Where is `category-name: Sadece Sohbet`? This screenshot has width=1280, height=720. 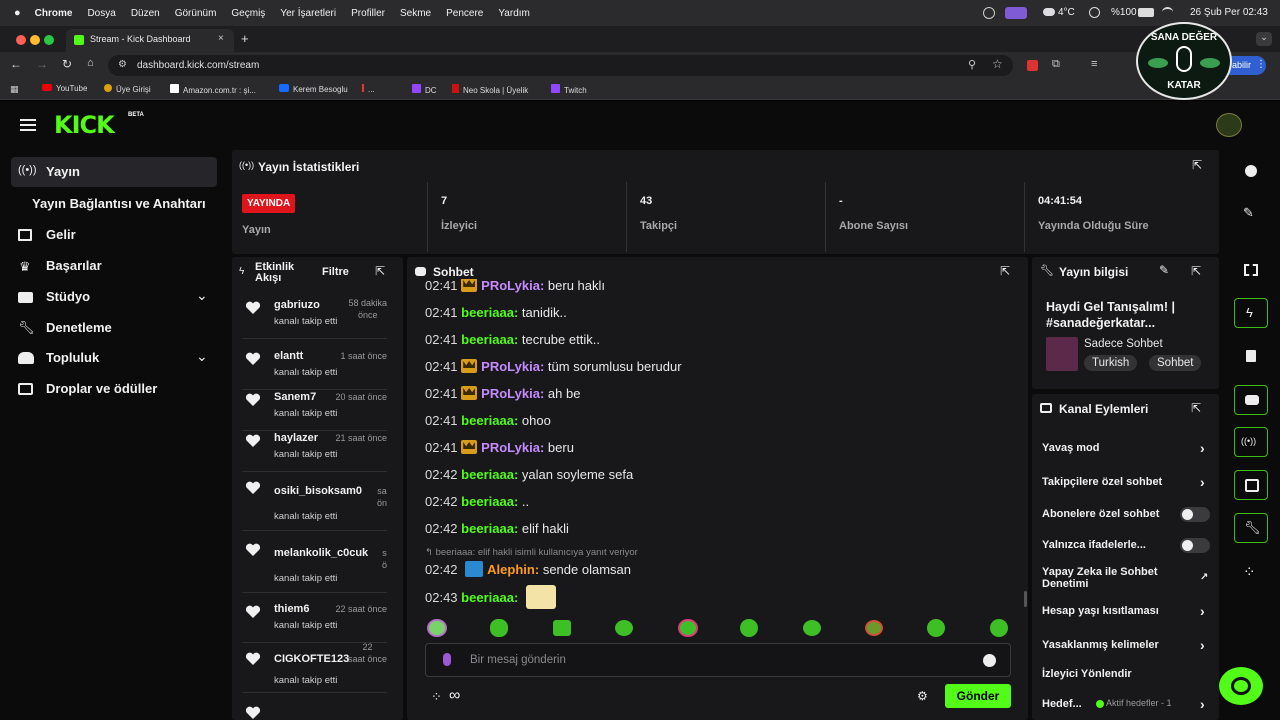
category-name: Sadece Sohbet is located at coordinates (1123, 344).